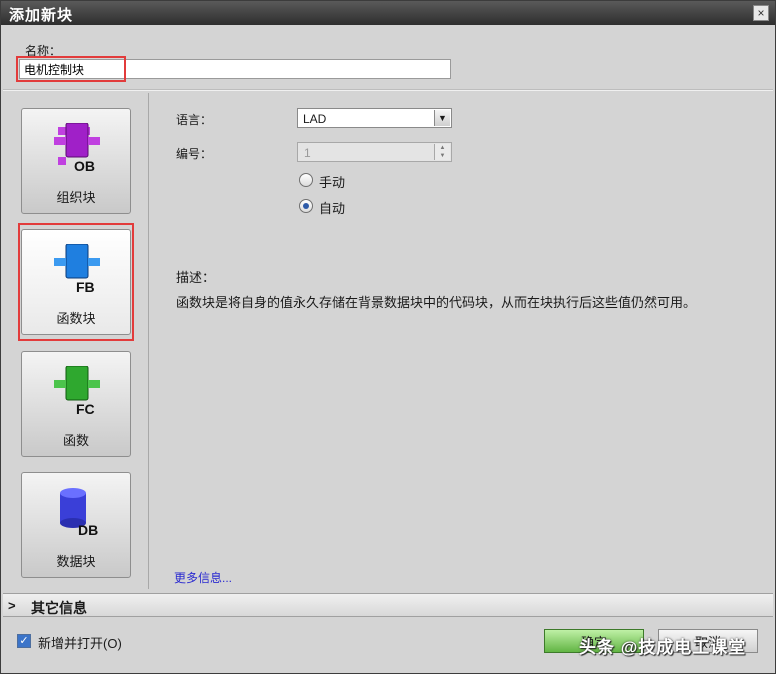 This screenshot has width=776, height=674. I want to click on block-type-fc-label: 函数, so click(75, 440).